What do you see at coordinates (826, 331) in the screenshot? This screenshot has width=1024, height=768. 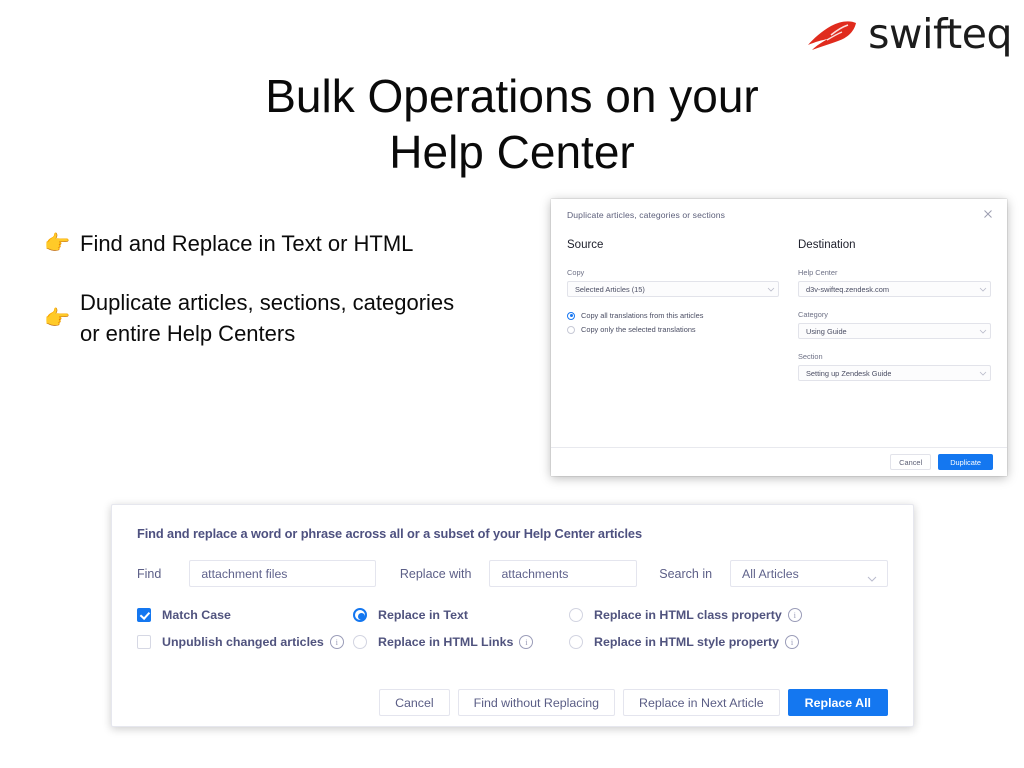 I see `category-select-value: Using Guide` at bounding box center [826, 331].